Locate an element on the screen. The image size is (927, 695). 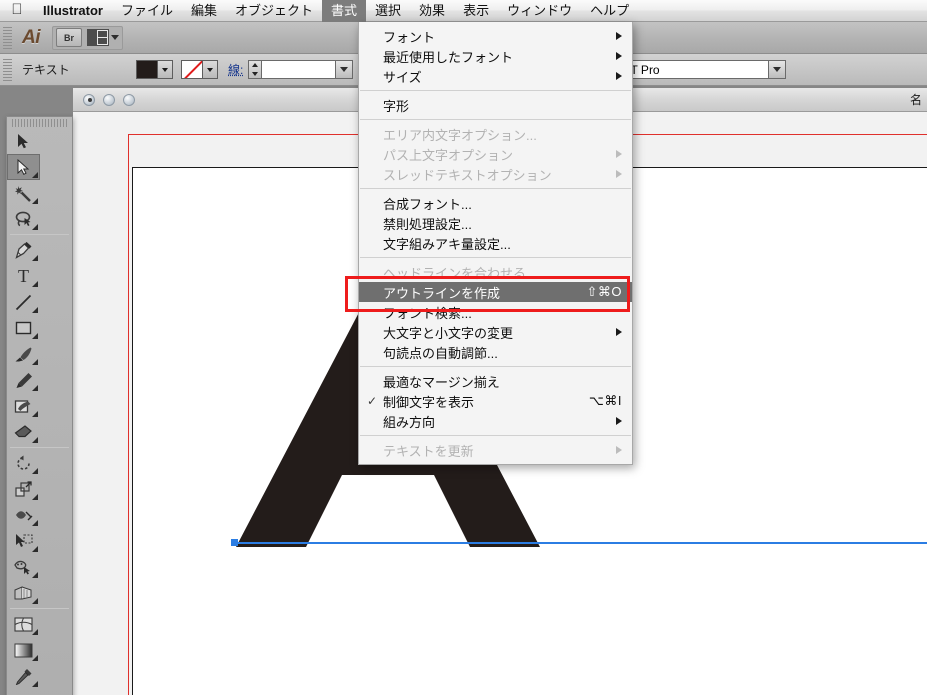
menubar-item-3: オブジェクト is located at coordinates (274, 11).